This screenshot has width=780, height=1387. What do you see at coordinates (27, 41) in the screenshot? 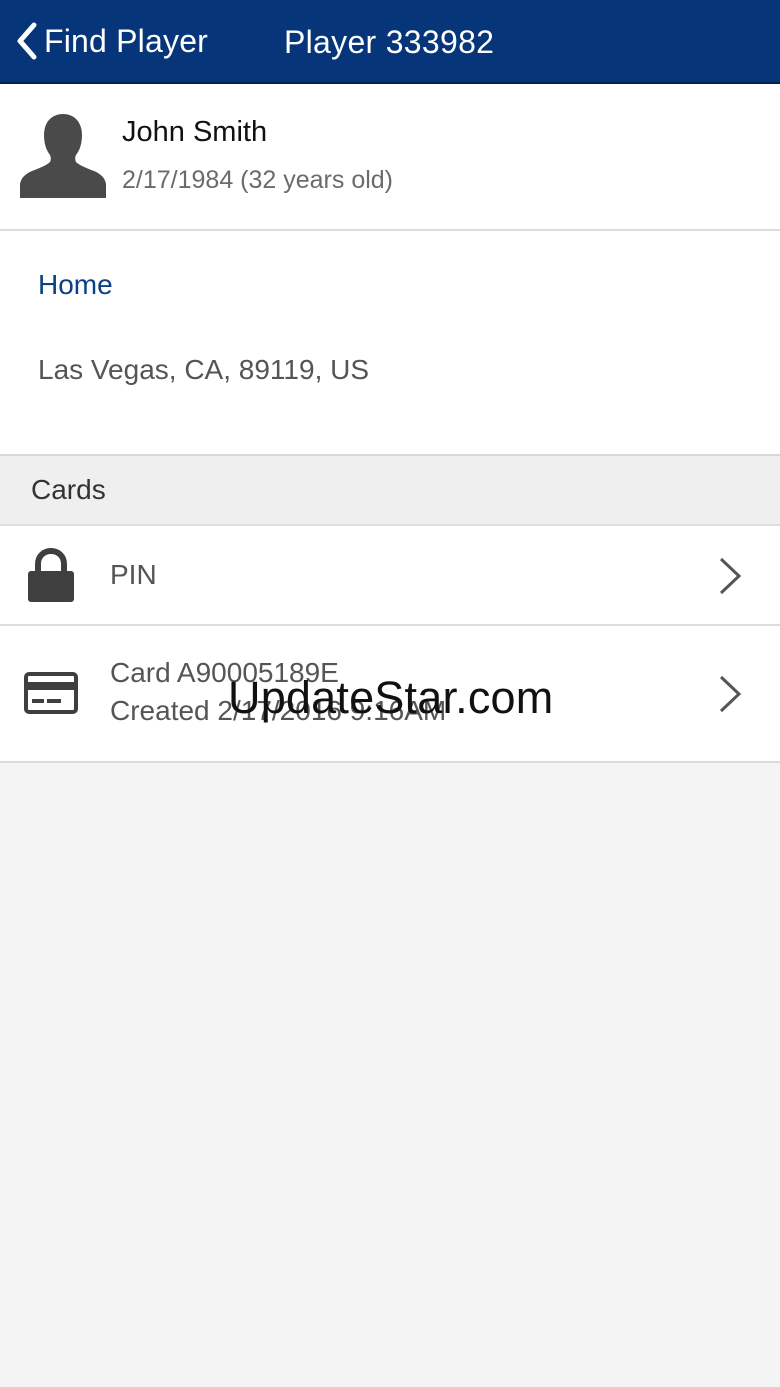
I see `chevron-left-icon` at bounding box center [27, 41].